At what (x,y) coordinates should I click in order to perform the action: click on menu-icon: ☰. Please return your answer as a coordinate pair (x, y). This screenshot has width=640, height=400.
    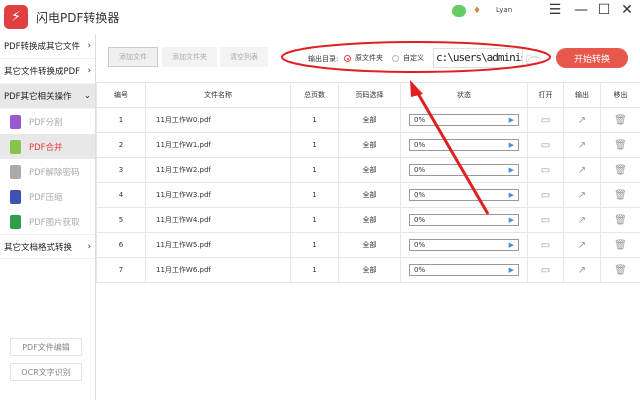
    Looking at the image, I should click on (555, 10).